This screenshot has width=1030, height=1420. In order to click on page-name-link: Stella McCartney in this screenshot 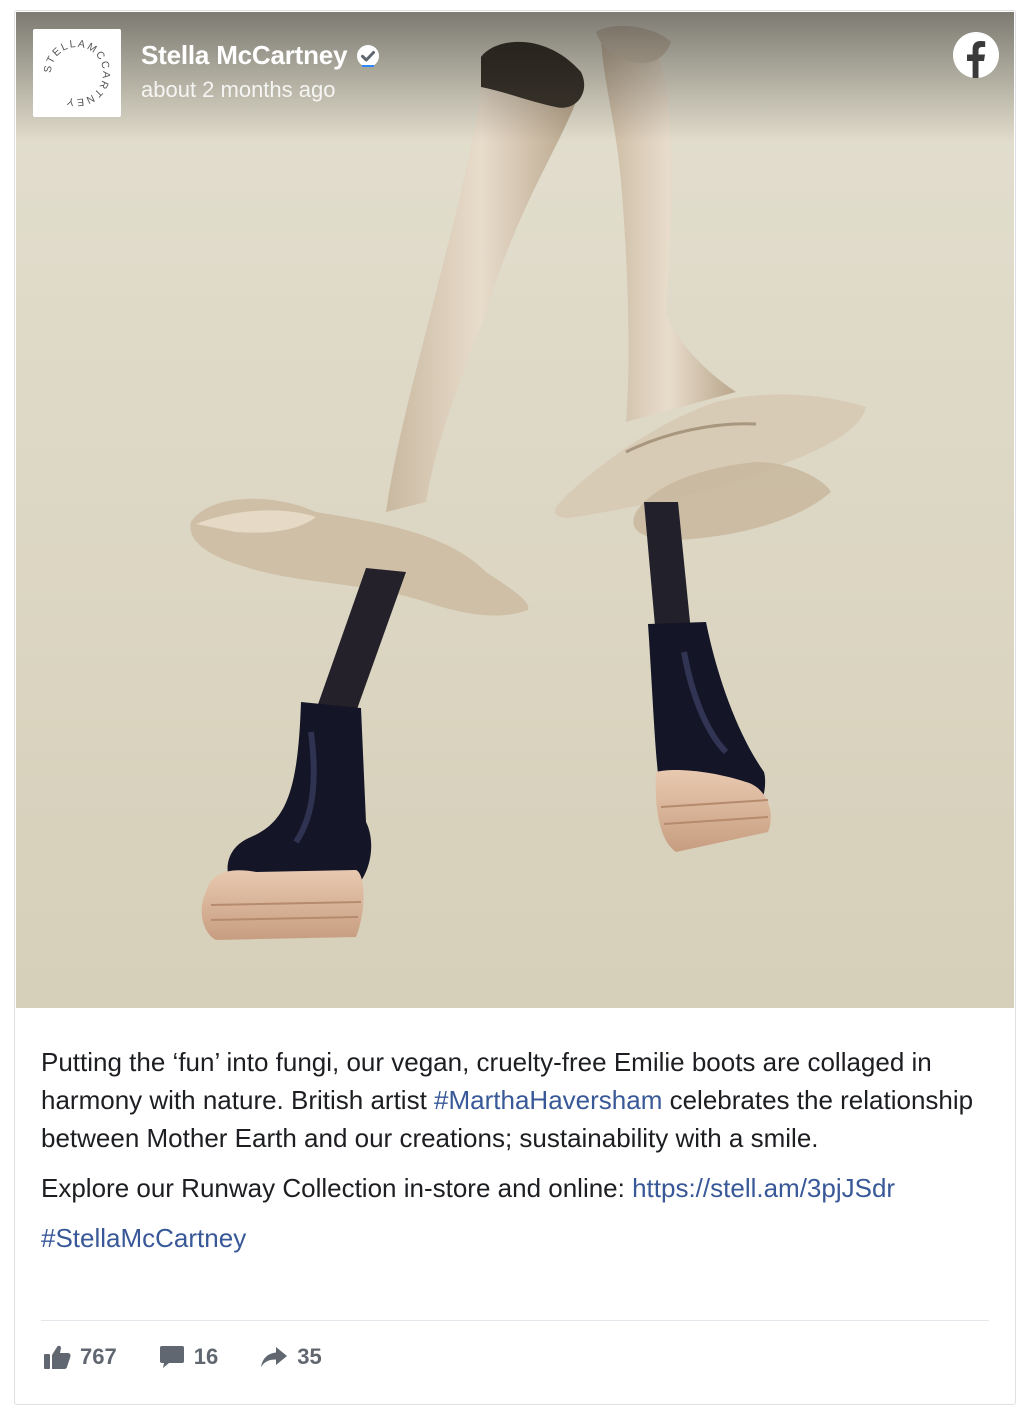, I will do `click(261, 55)`.